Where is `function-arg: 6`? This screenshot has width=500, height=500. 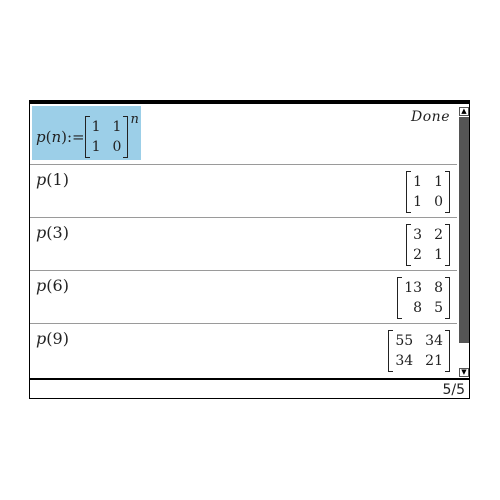 function-arg: 6 is located at coordinates (57, 285).